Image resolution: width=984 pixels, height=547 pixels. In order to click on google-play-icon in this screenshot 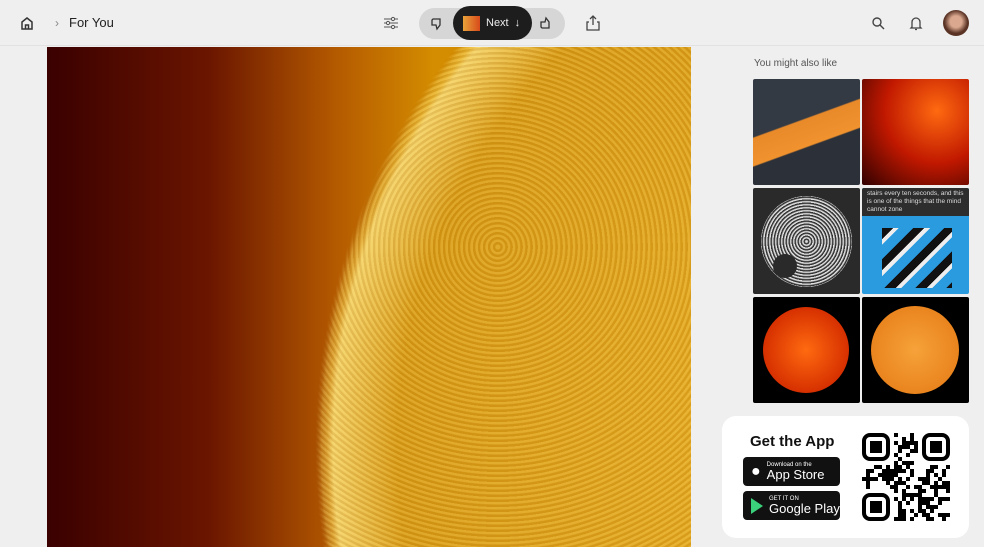, I will do `click(757, 505)`.